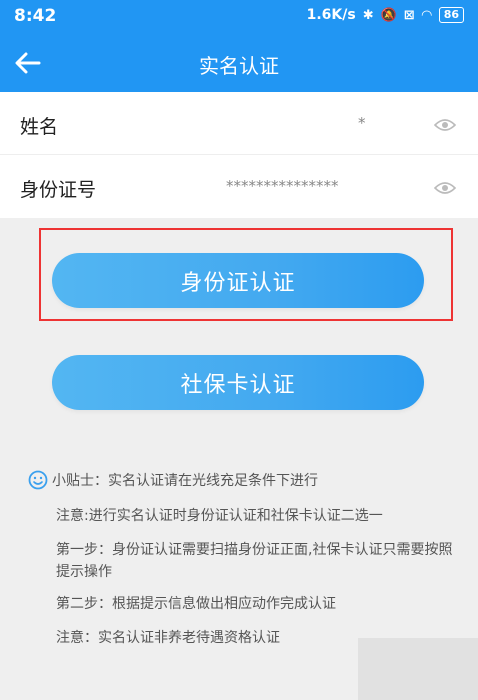 This screenshot has height=700, width=478. What do you see at coordinates (409, 15) in the screenshot?
I see `sim-icon: ⊠` at bounding box center [409, 15].